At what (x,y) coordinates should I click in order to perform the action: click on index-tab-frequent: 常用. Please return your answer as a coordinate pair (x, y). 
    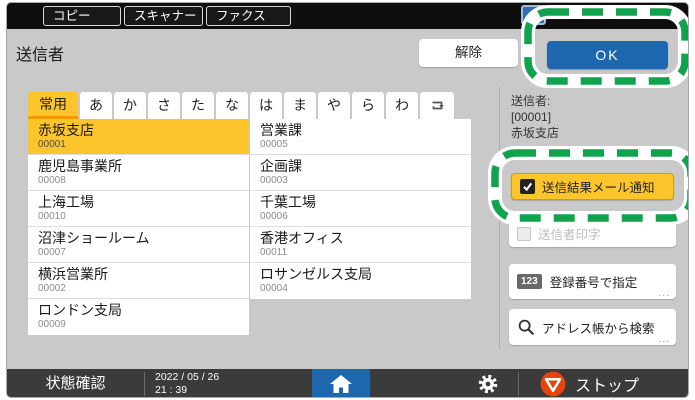
    Looking at the image, I should click on (53, 105).